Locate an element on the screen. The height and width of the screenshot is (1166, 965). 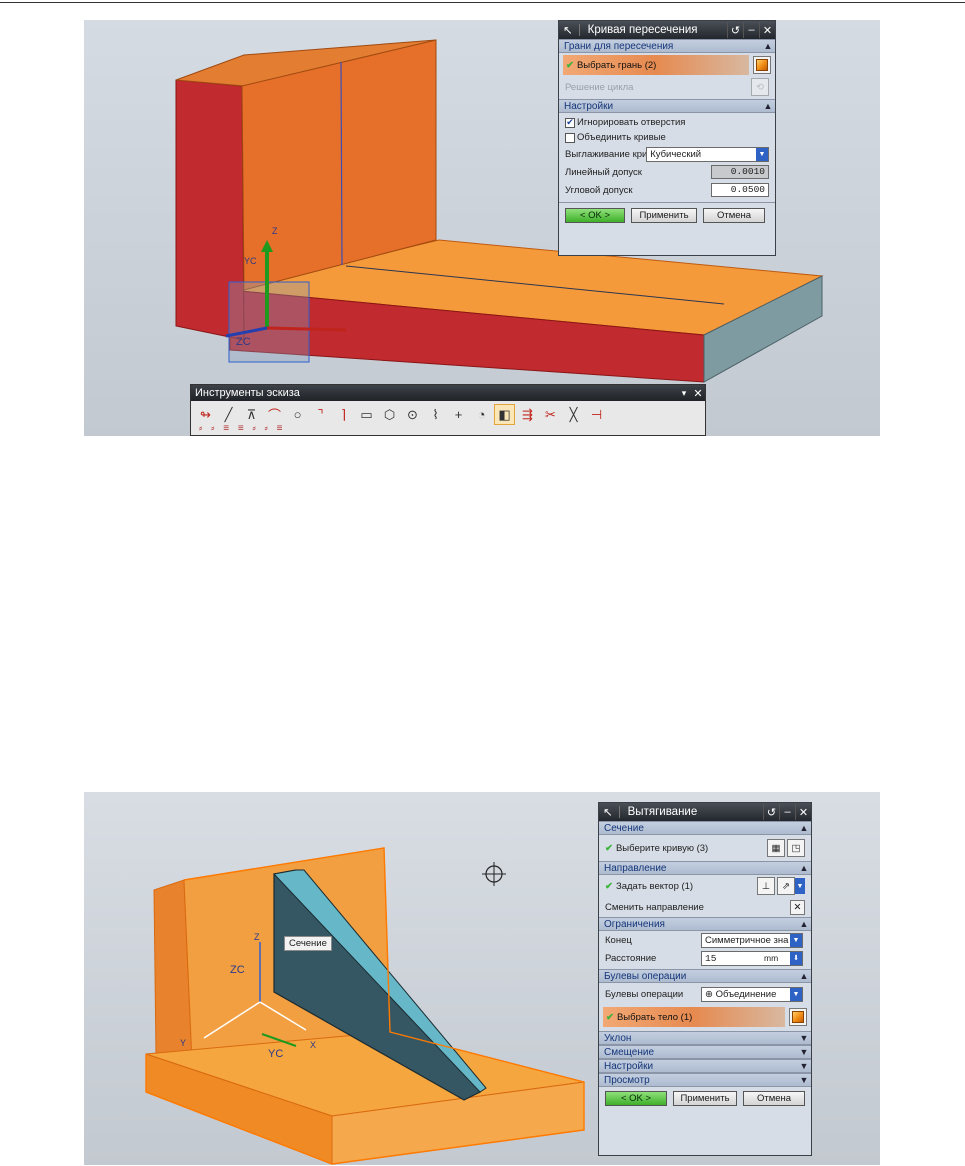
chamfer-icon: ⌉ is located at coordinates (343, 414).